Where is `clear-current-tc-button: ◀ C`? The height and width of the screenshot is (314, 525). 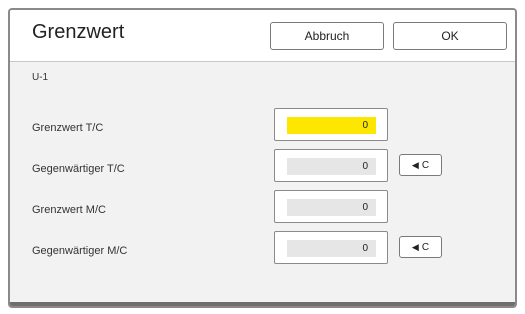
clear-current-tc-button: ◀ C is located at coordinates (420, 165).